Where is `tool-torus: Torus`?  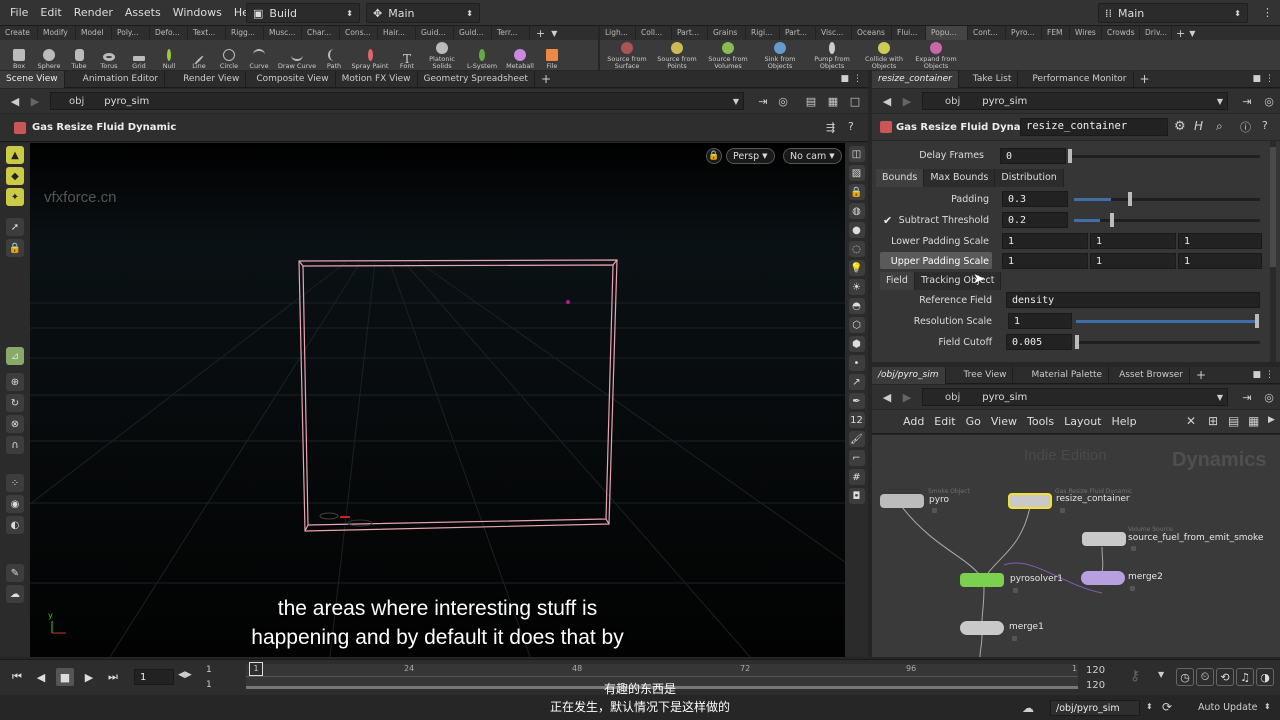 tool-torus: Torus is located at coordinates (109, 55).